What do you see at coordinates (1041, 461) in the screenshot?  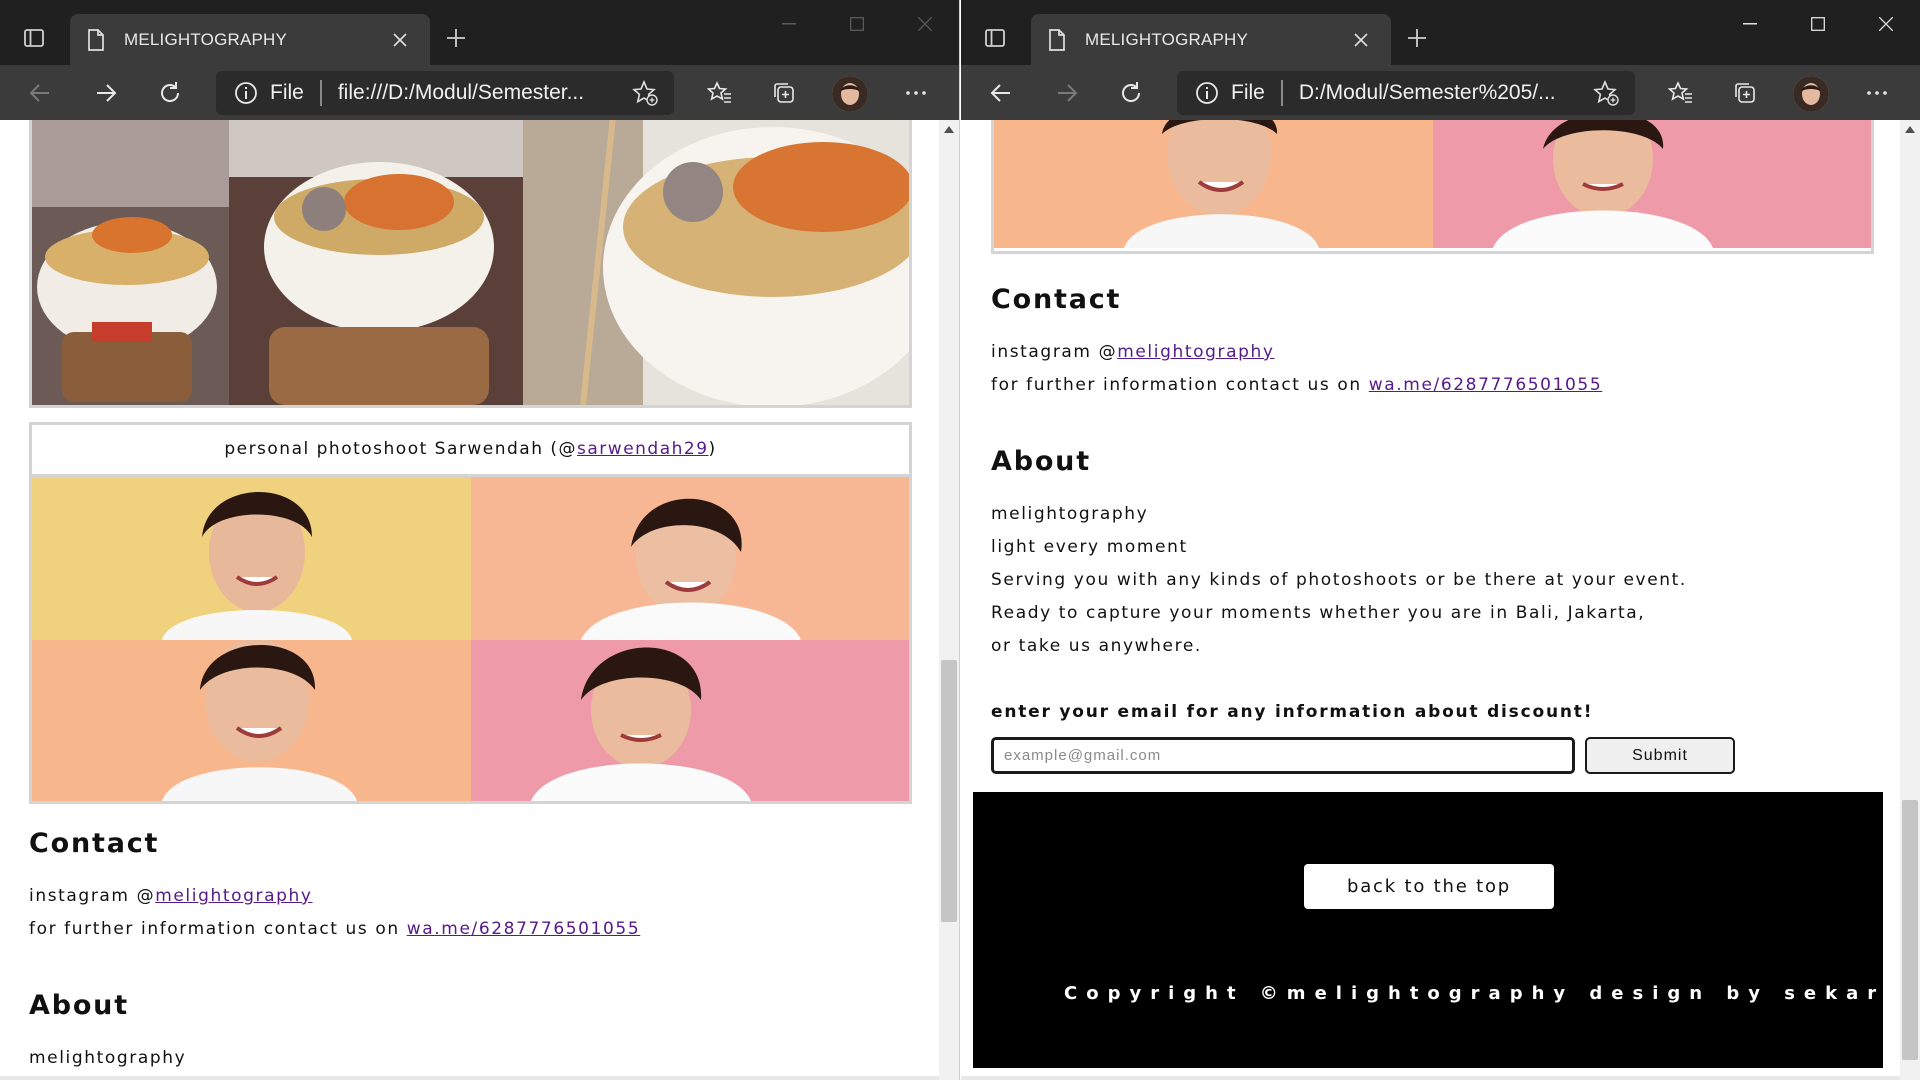 I see `about-heading: About` at bounding box center [1041, 461].